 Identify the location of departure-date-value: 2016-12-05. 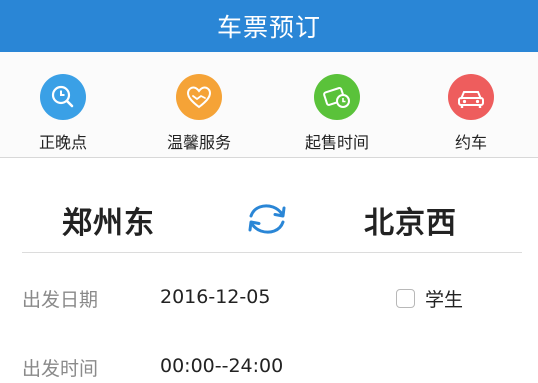
(215, 297).